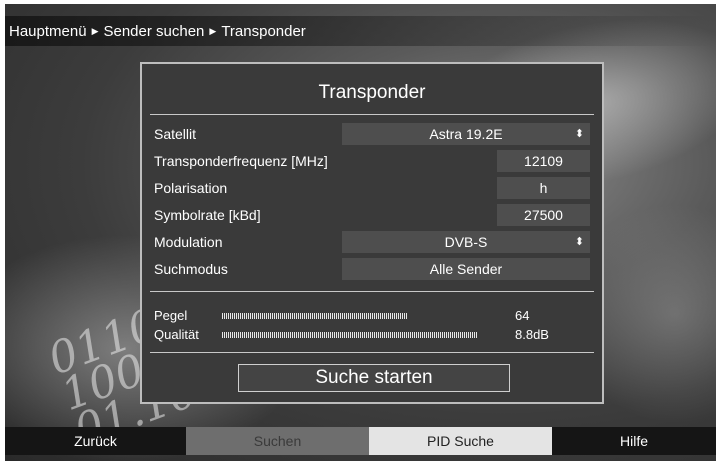  I want to click on frequency-label: Transponderfrequenz [MHz], so click(241, 161).